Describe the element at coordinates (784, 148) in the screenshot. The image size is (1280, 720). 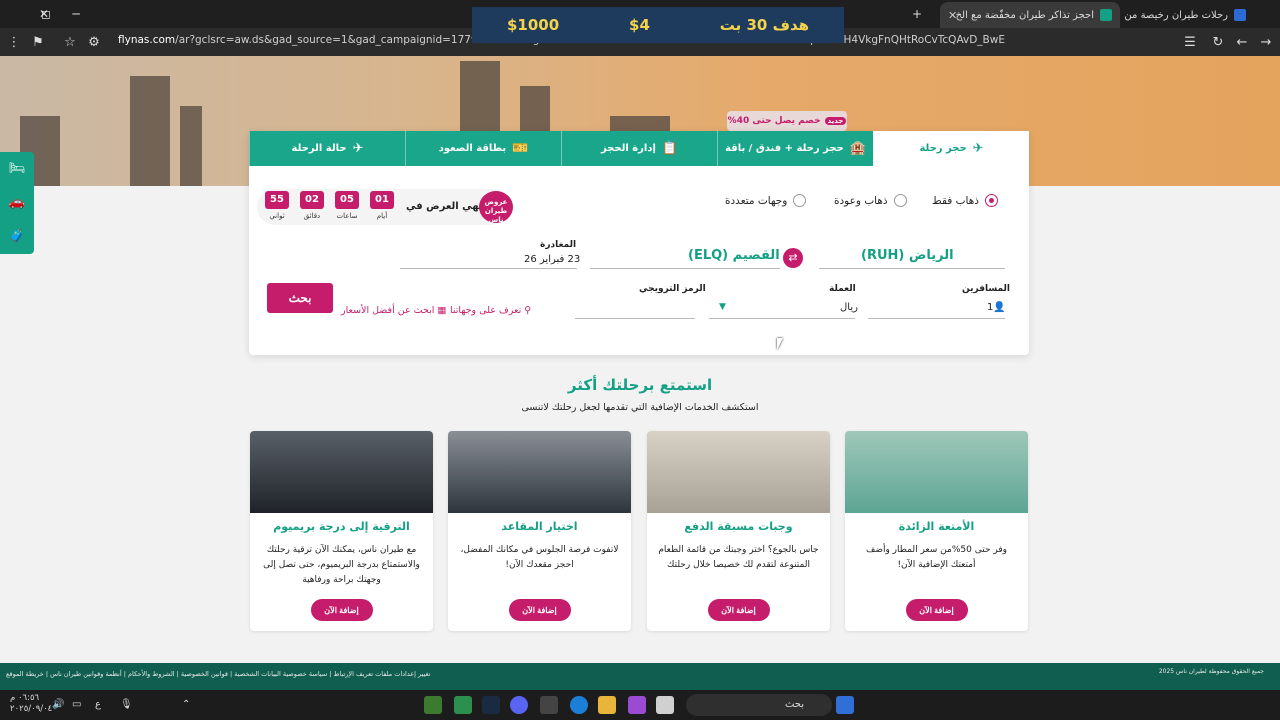
I see `tab-label: حجز رحلة + فندق / باقة` at that location.